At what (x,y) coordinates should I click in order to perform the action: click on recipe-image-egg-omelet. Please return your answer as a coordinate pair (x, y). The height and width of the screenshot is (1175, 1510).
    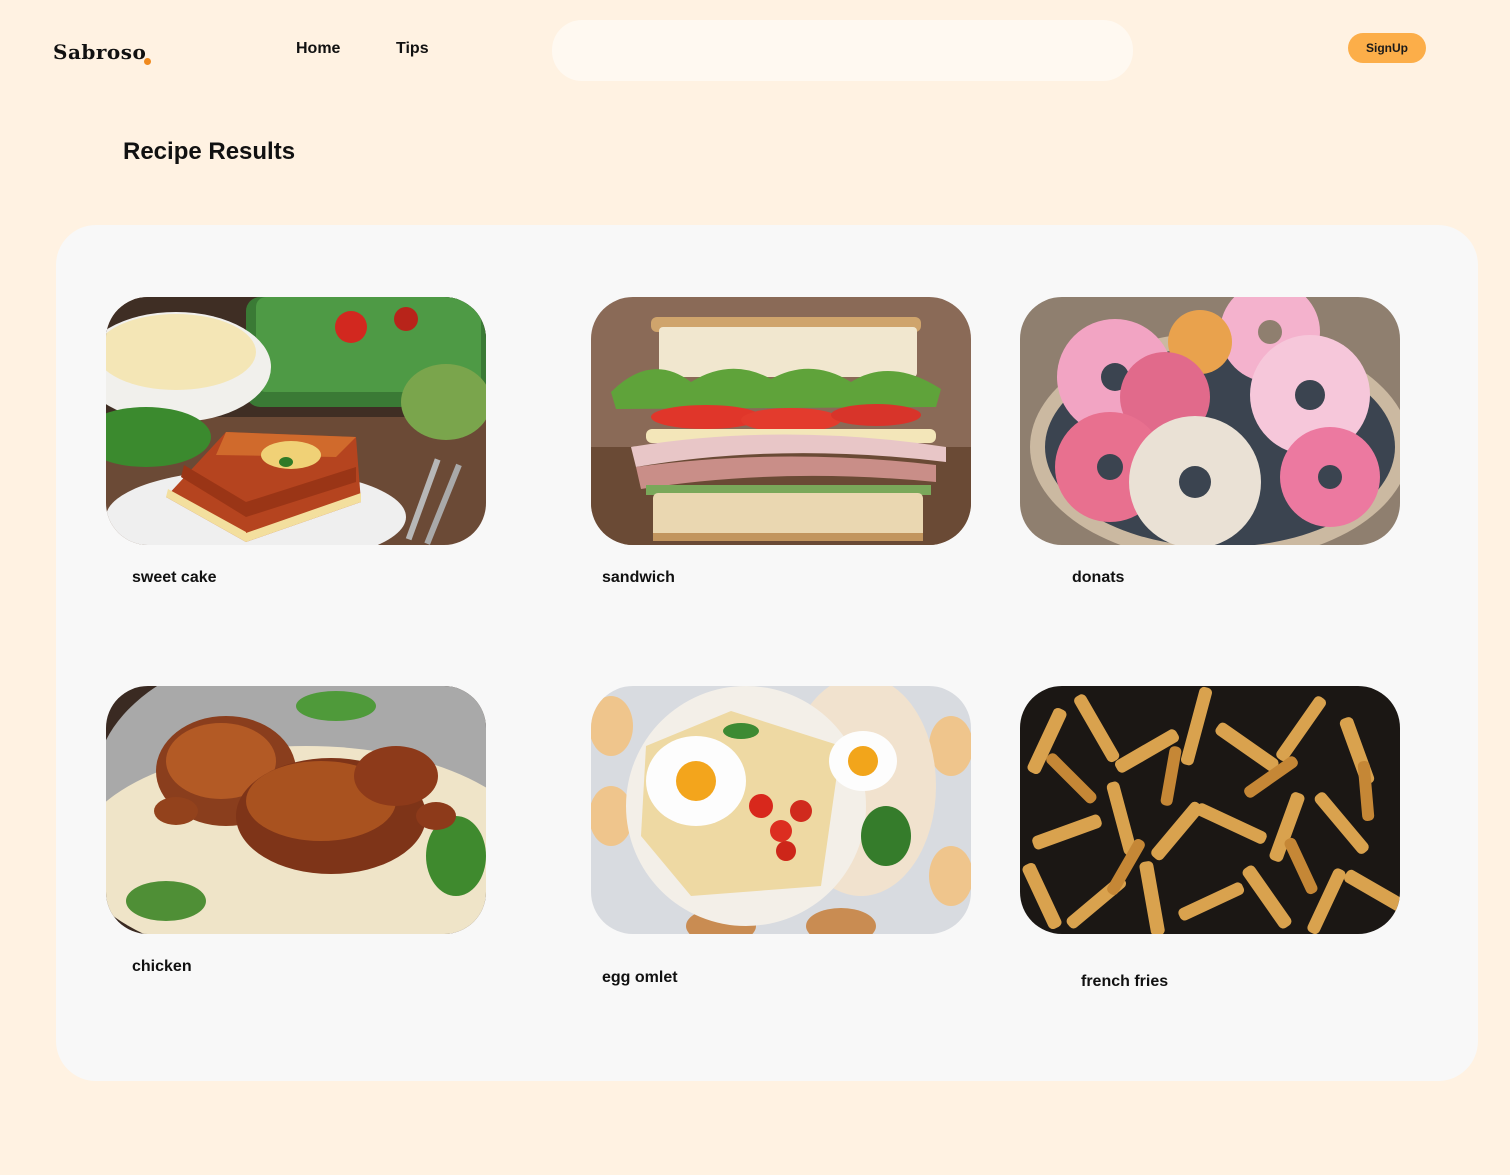
    Looking at the image, I should click on (781, 810).